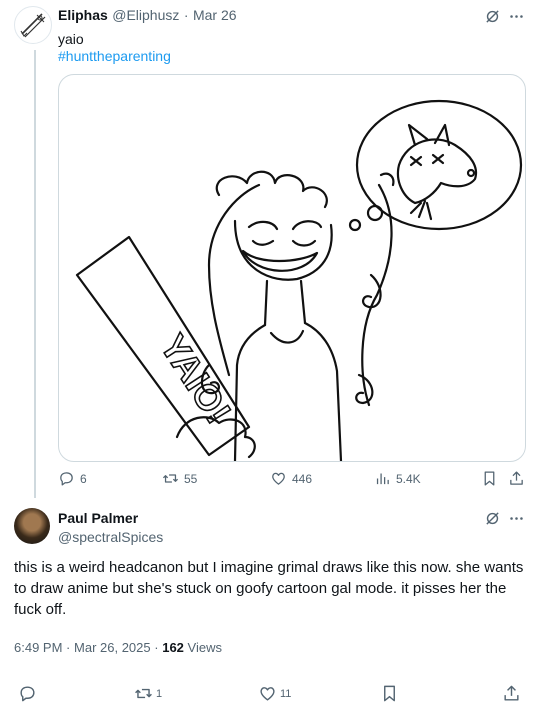 The height and width of the screenshot is (711, 540). What do you see at coordinates (382, 479) in the screenshot?
I see `views-icon` at bounding box center [382, 479].